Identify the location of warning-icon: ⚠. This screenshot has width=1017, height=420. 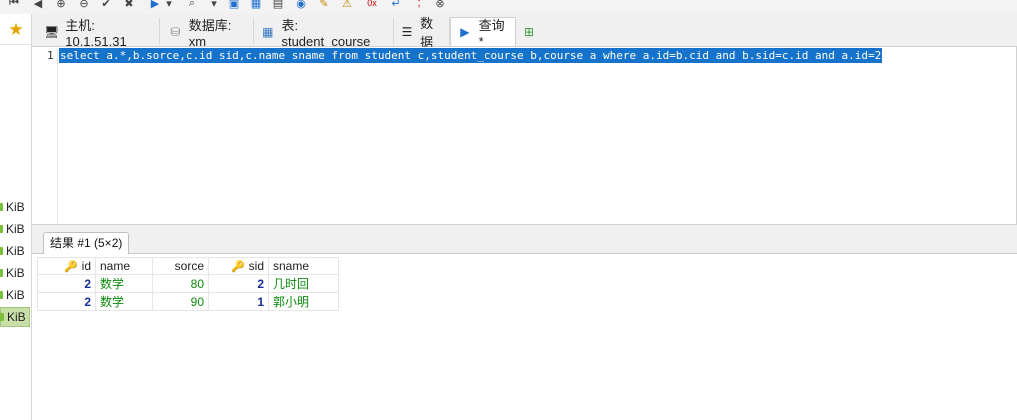
(347, 5).